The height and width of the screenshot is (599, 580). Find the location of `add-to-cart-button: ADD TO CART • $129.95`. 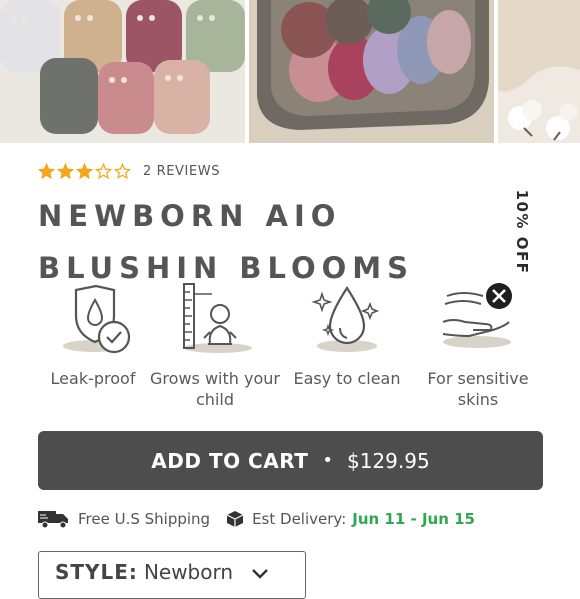

add-to-cart-button: ADD TO CART • $129.95 is located at coordinates (290, 460).